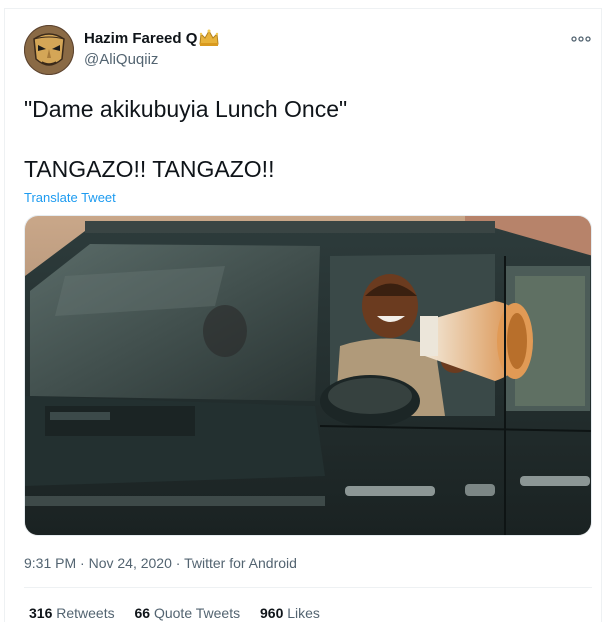 The height and width of the screenshot is (629, 609). Describe the element at coordinates (85, 613) in the screenshot. I see `retweets-label: Retweets` at that location.